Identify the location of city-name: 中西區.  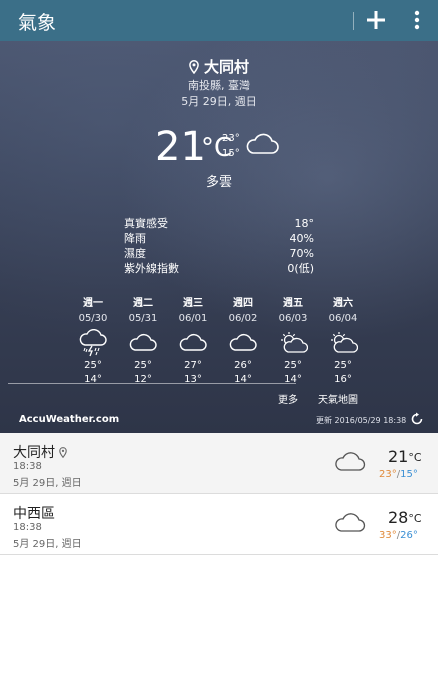
(34, 514).